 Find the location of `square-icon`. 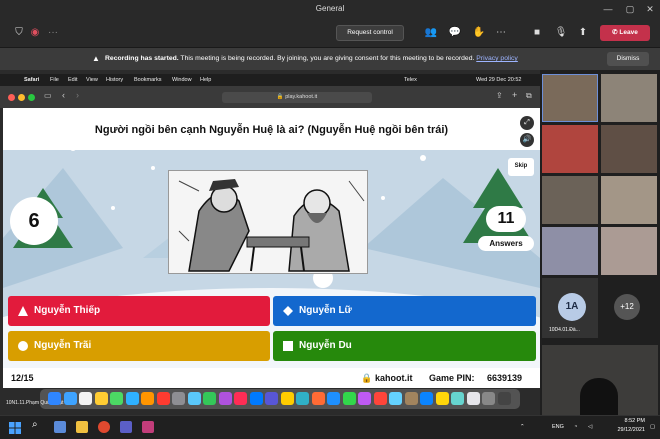

square-icon is located at coordinates (288, 346).